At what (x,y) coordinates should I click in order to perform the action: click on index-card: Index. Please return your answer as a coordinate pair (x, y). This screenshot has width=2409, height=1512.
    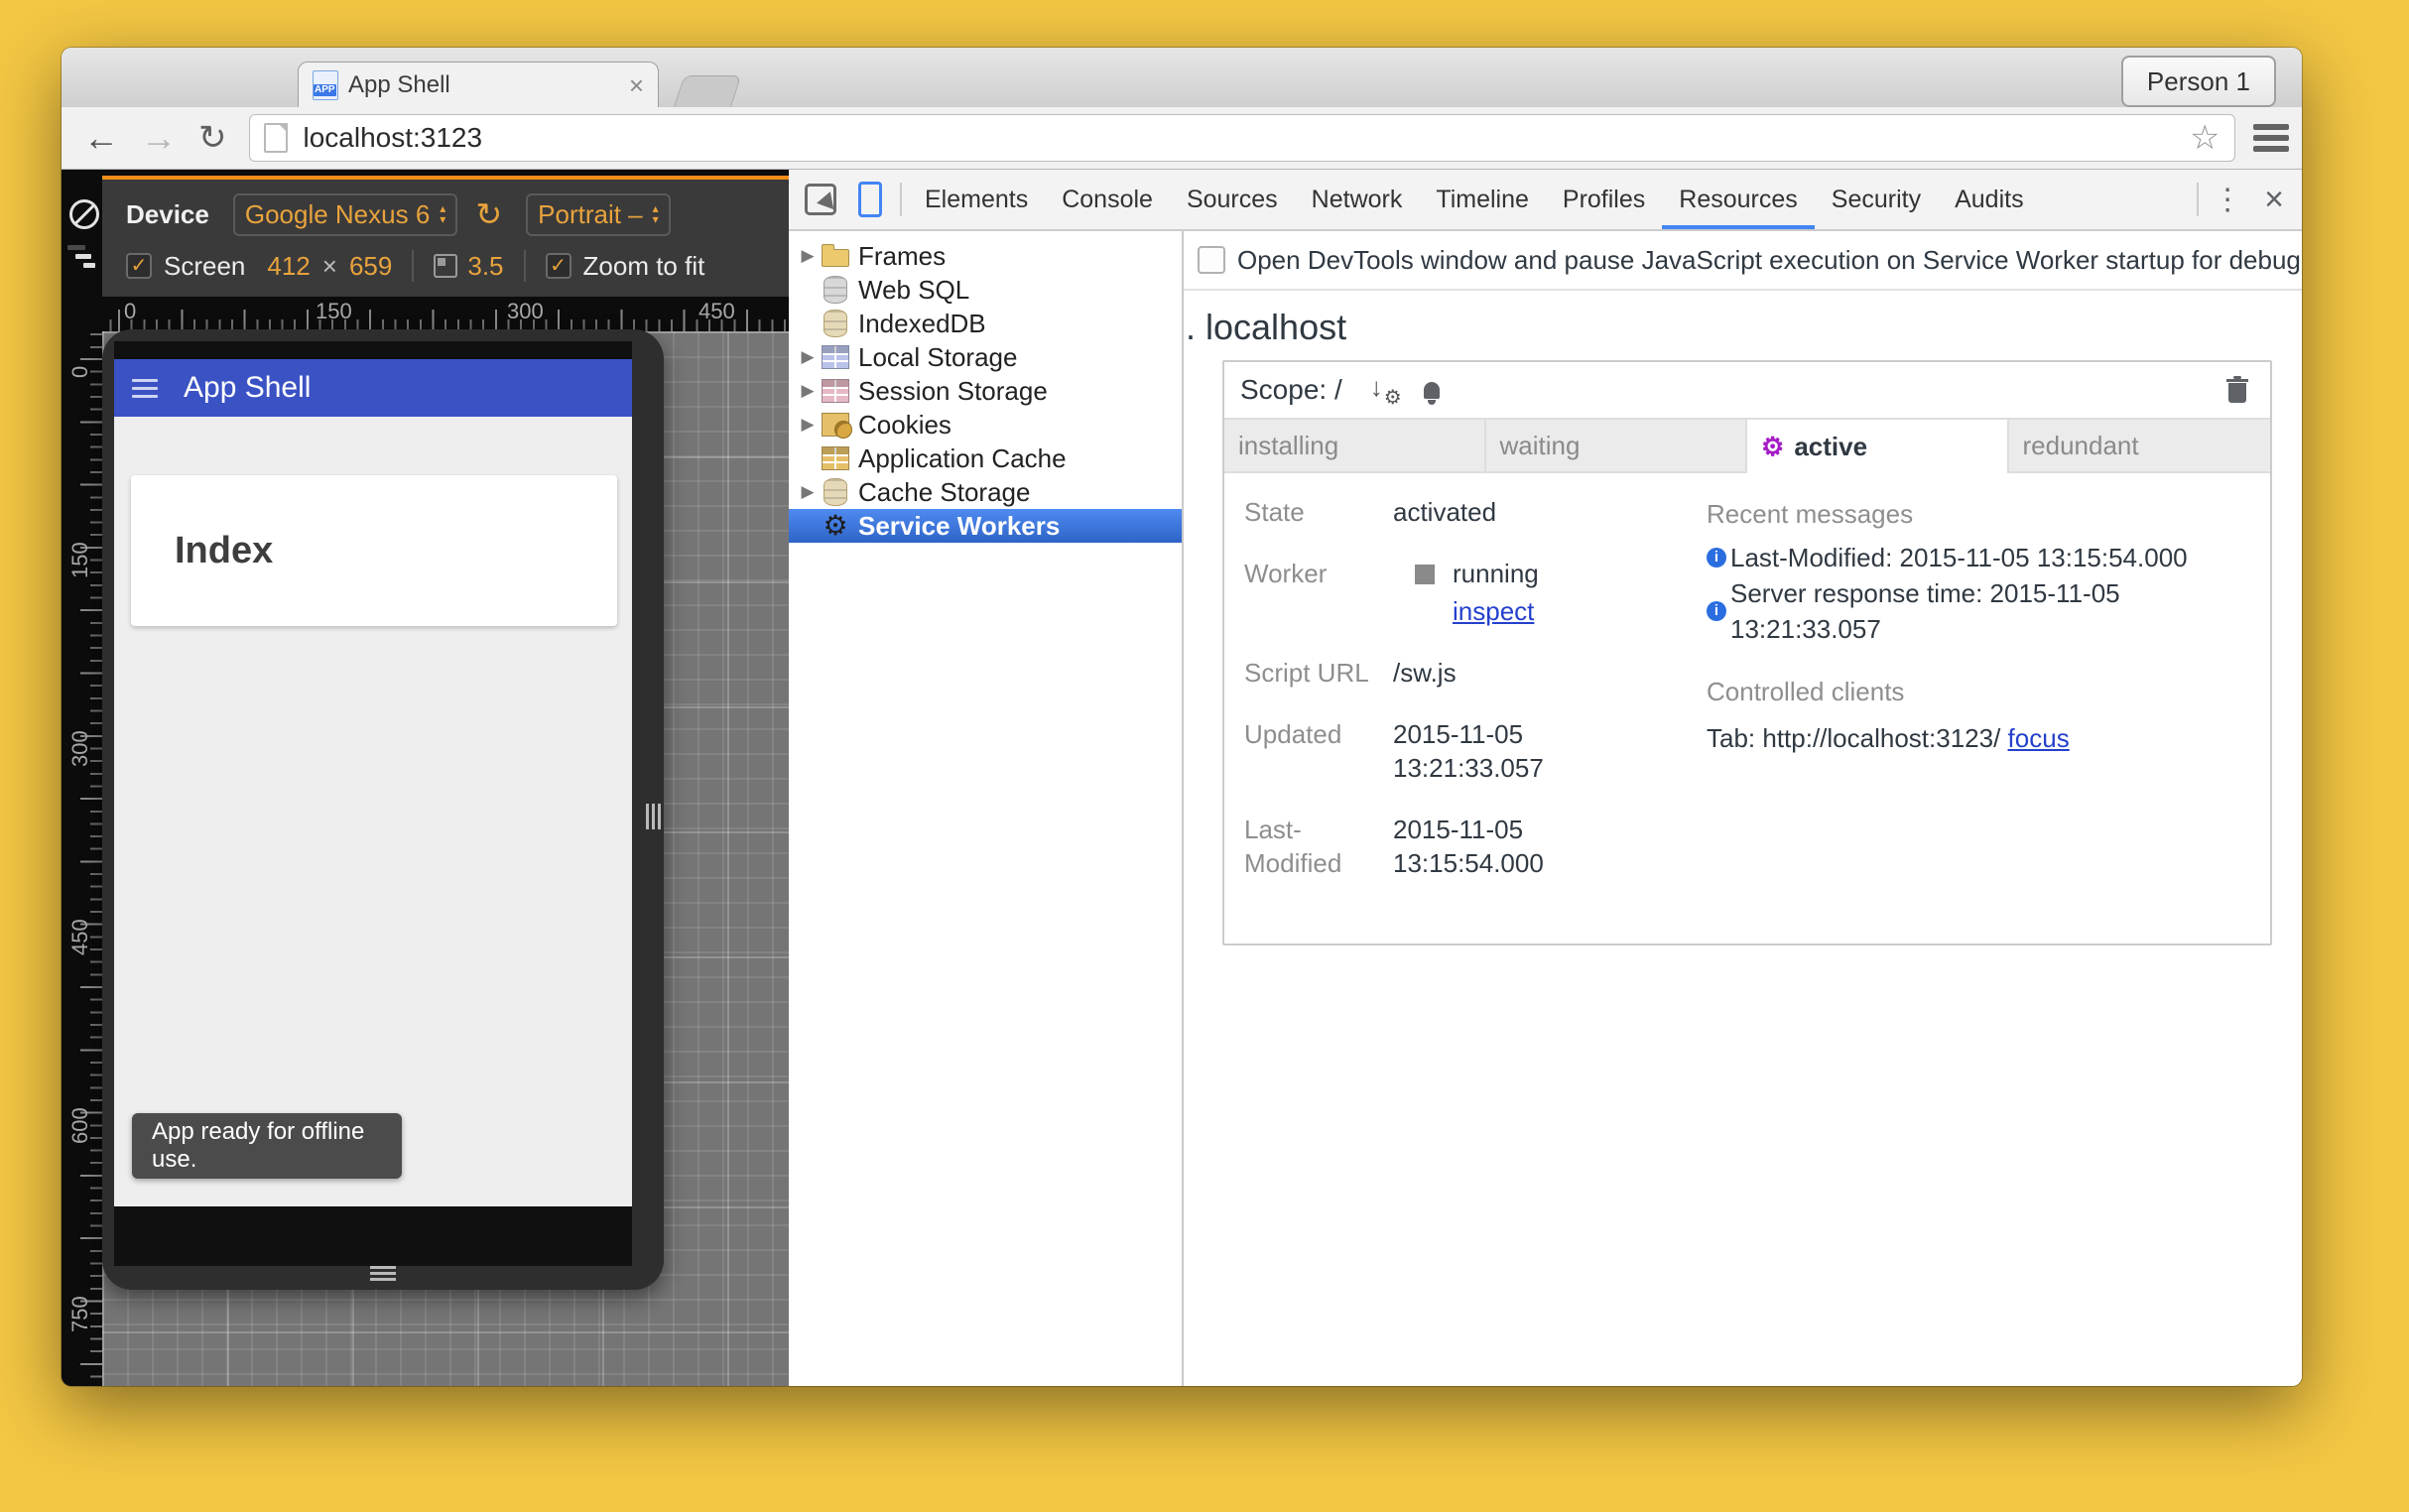
    Looking at the image, I should click on (374, 550).